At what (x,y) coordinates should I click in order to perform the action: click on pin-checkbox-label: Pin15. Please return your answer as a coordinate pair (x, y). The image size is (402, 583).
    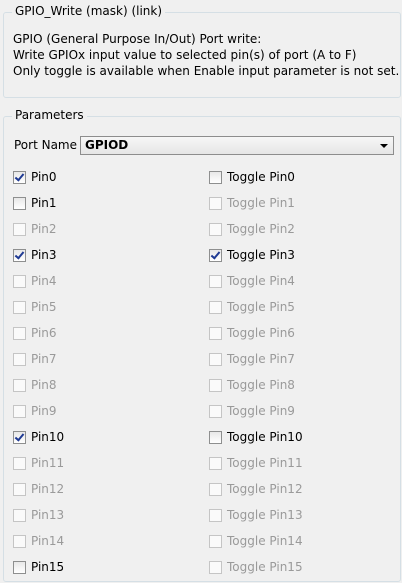
    Looking at the image, I should click on (47, 567).